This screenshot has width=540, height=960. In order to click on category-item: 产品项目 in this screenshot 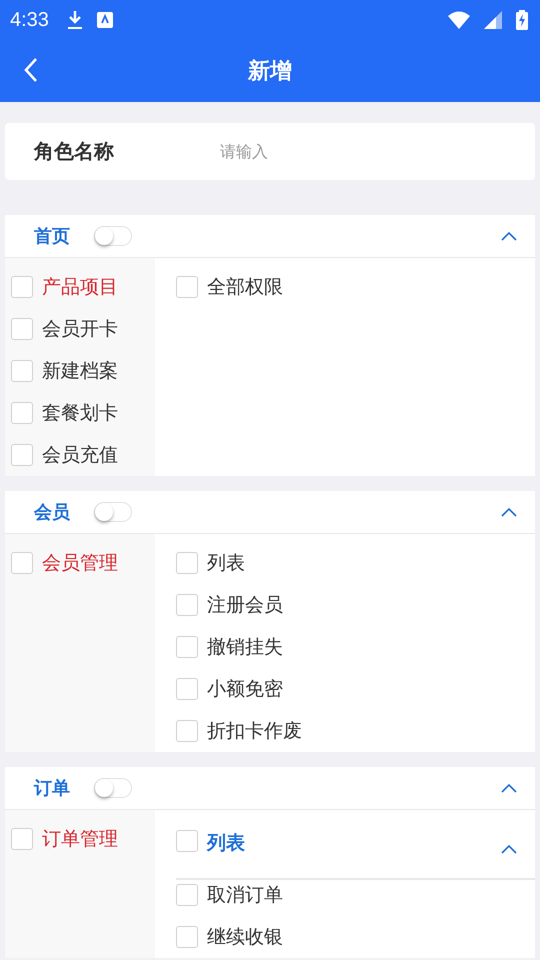, I will do `click(80, 287)`.